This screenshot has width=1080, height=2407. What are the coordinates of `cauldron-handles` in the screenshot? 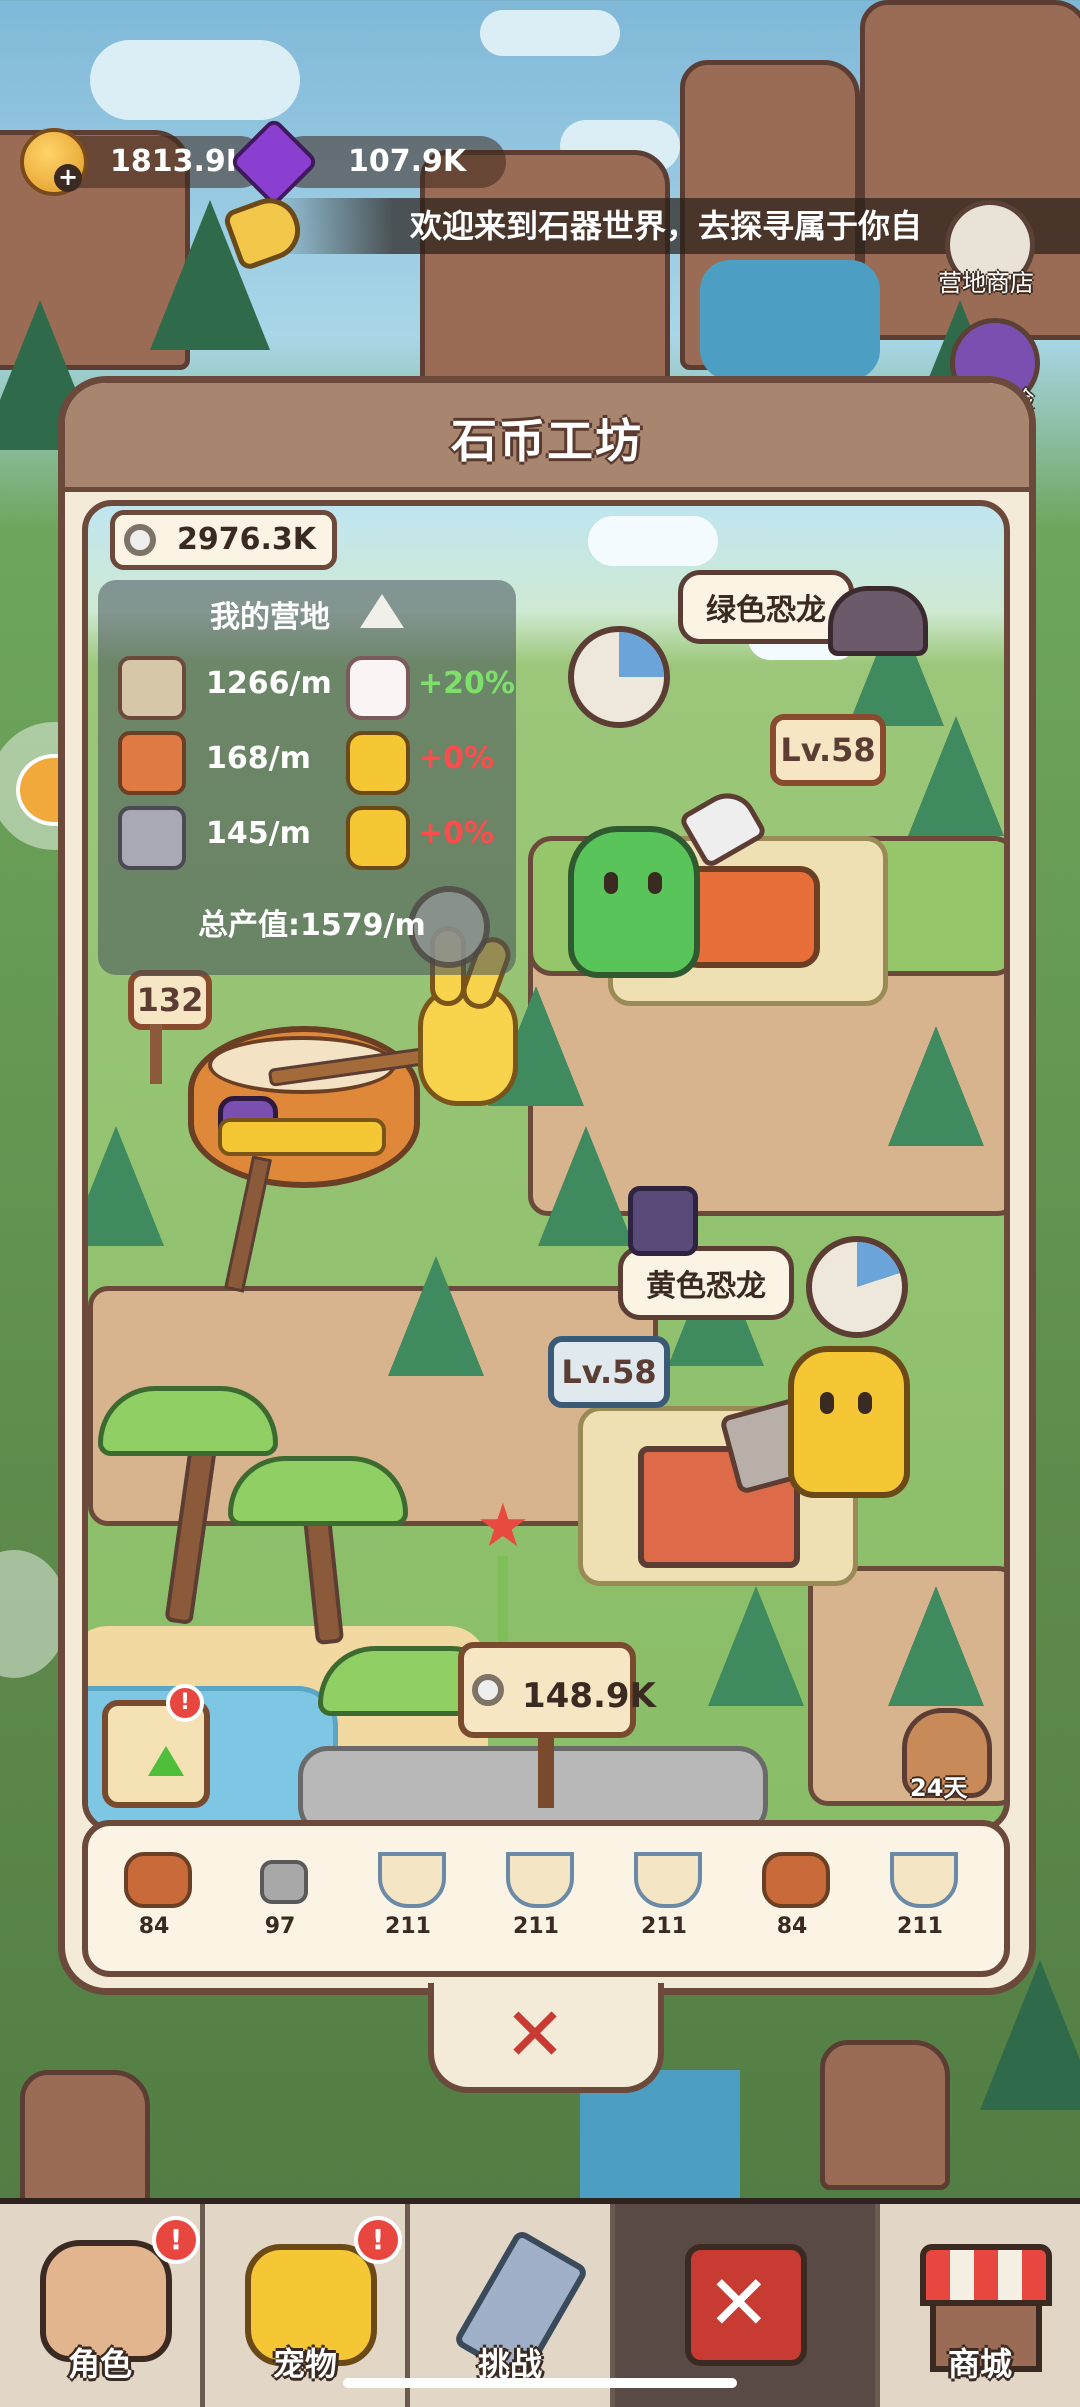 It's located at (302, 1137).